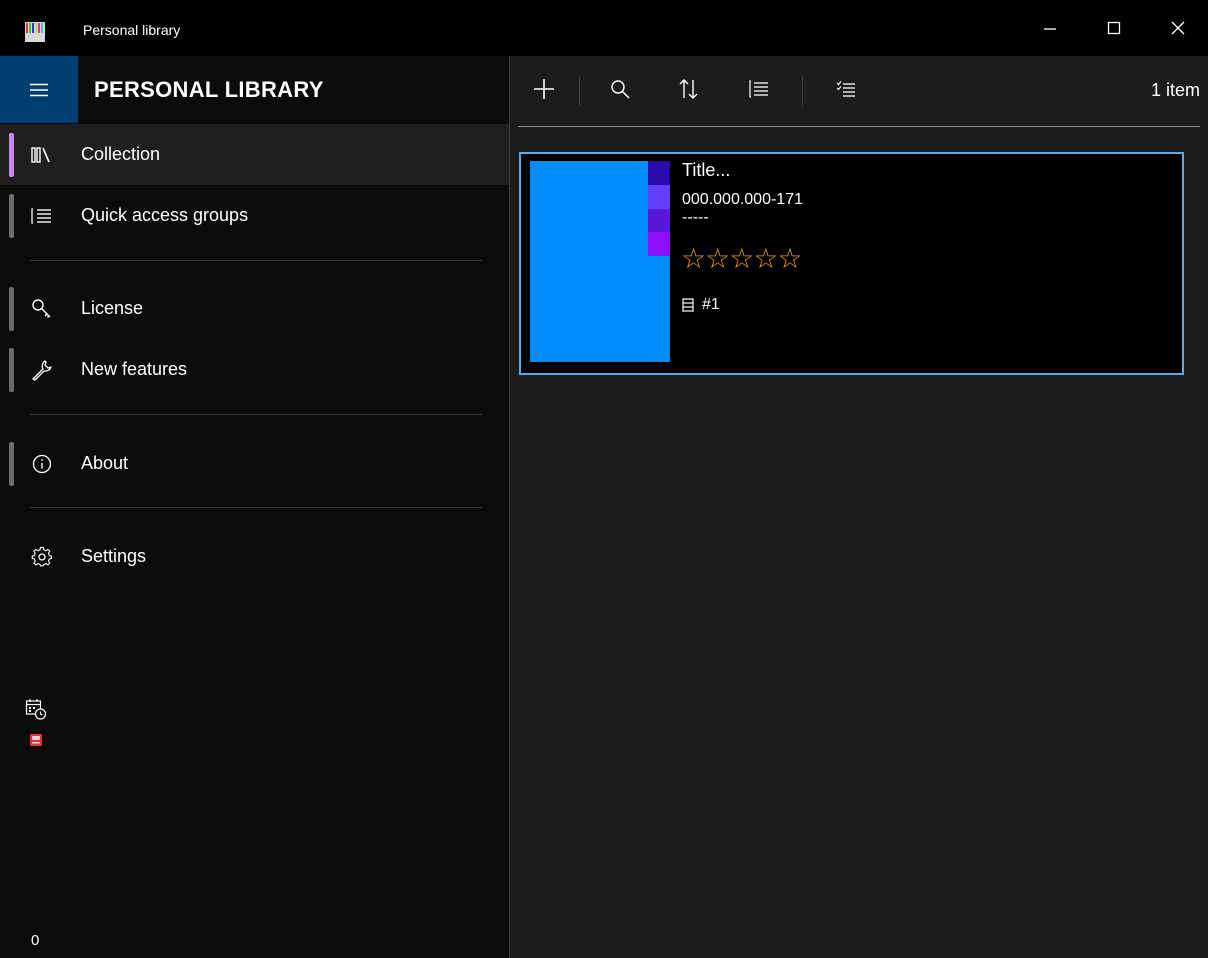  What do you see at coordinates (42, 557) in the screenshot?
I see `gear-icon` at bounding box center [42, 557].